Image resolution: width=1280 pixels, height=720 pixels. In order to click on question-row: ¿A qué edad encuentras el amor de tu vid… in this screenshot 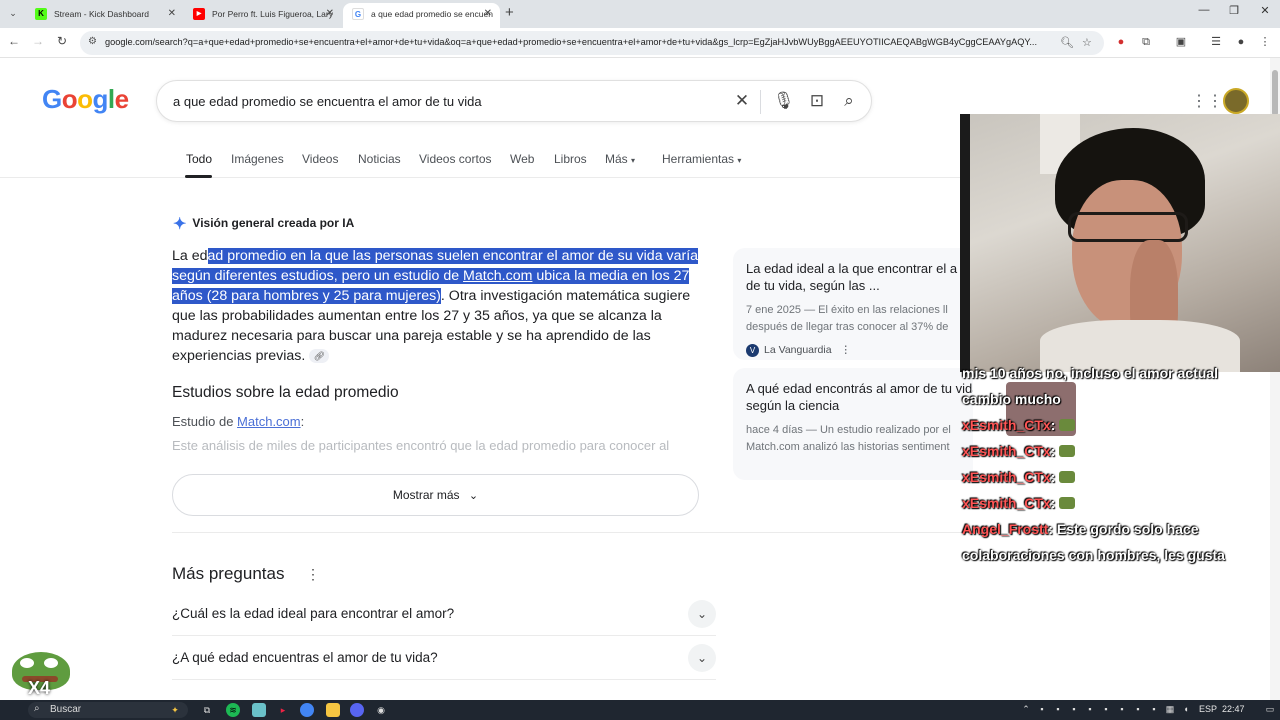, I will do `click(444, 658)`.